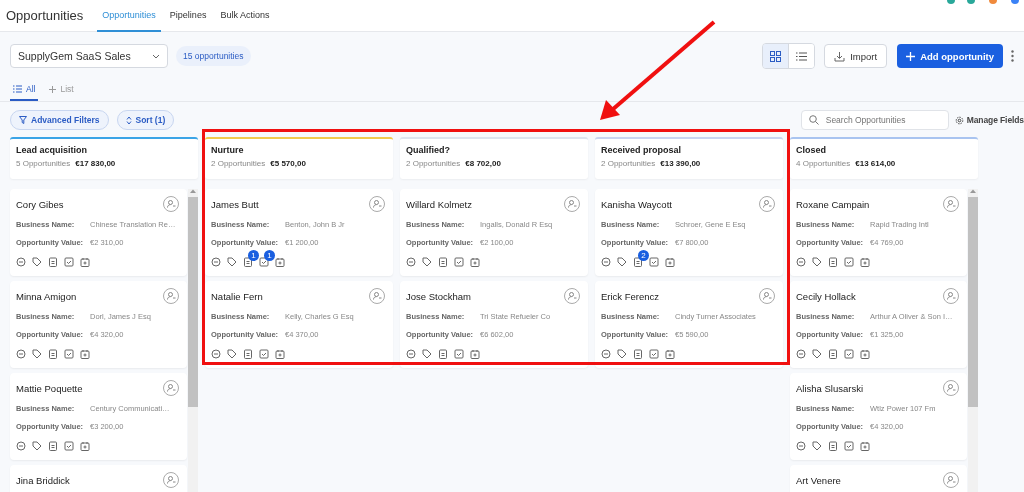  I want to click on opportunity-card: Art Venere, so click(878, 478).